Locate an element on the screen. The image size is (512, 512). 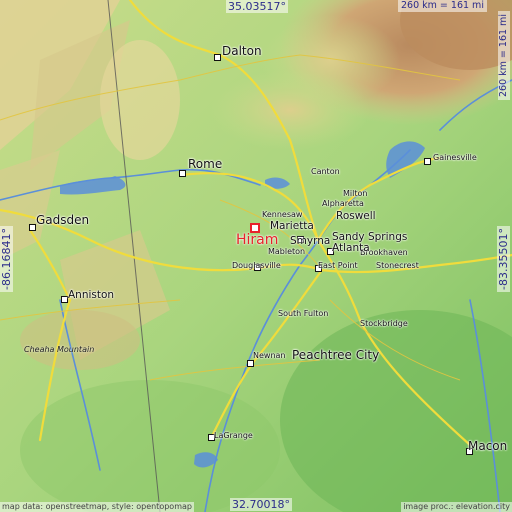
city-label-douglasville: Douglasville is located at coordinates (256, 265).